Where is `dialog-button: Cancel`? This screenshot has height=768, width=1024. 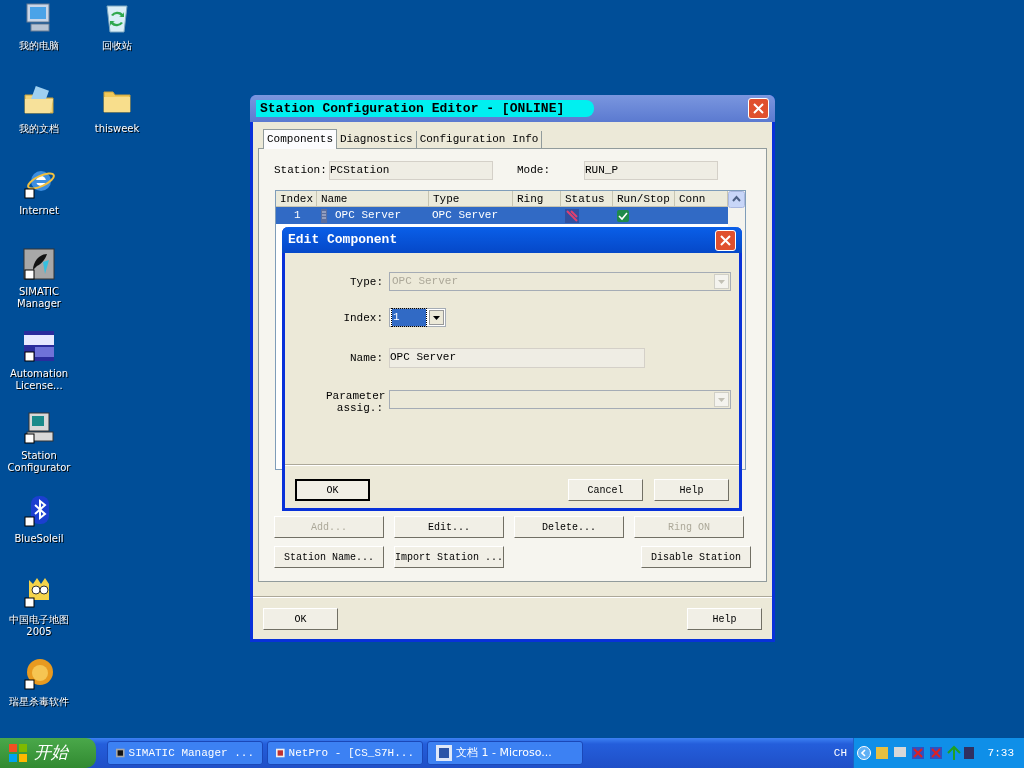
dialog-button: Cancel is located at coordinates (605, 490).